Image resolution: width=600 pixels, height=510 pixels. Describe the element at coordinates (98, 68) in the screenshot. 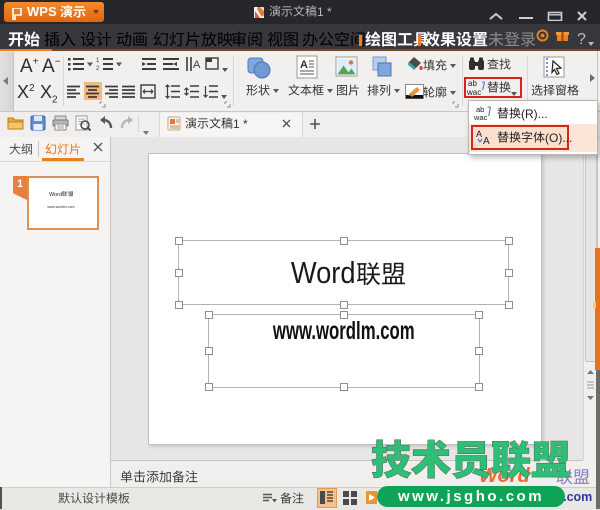

I see `svg-text: 2` at that location.